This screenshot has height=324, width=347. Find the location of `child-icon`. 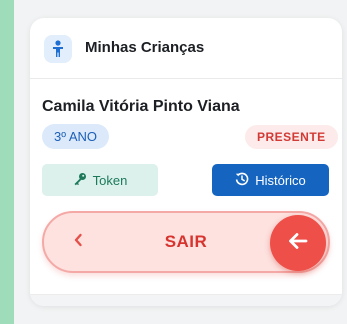

child-icon is located at coordinates (58, 49).